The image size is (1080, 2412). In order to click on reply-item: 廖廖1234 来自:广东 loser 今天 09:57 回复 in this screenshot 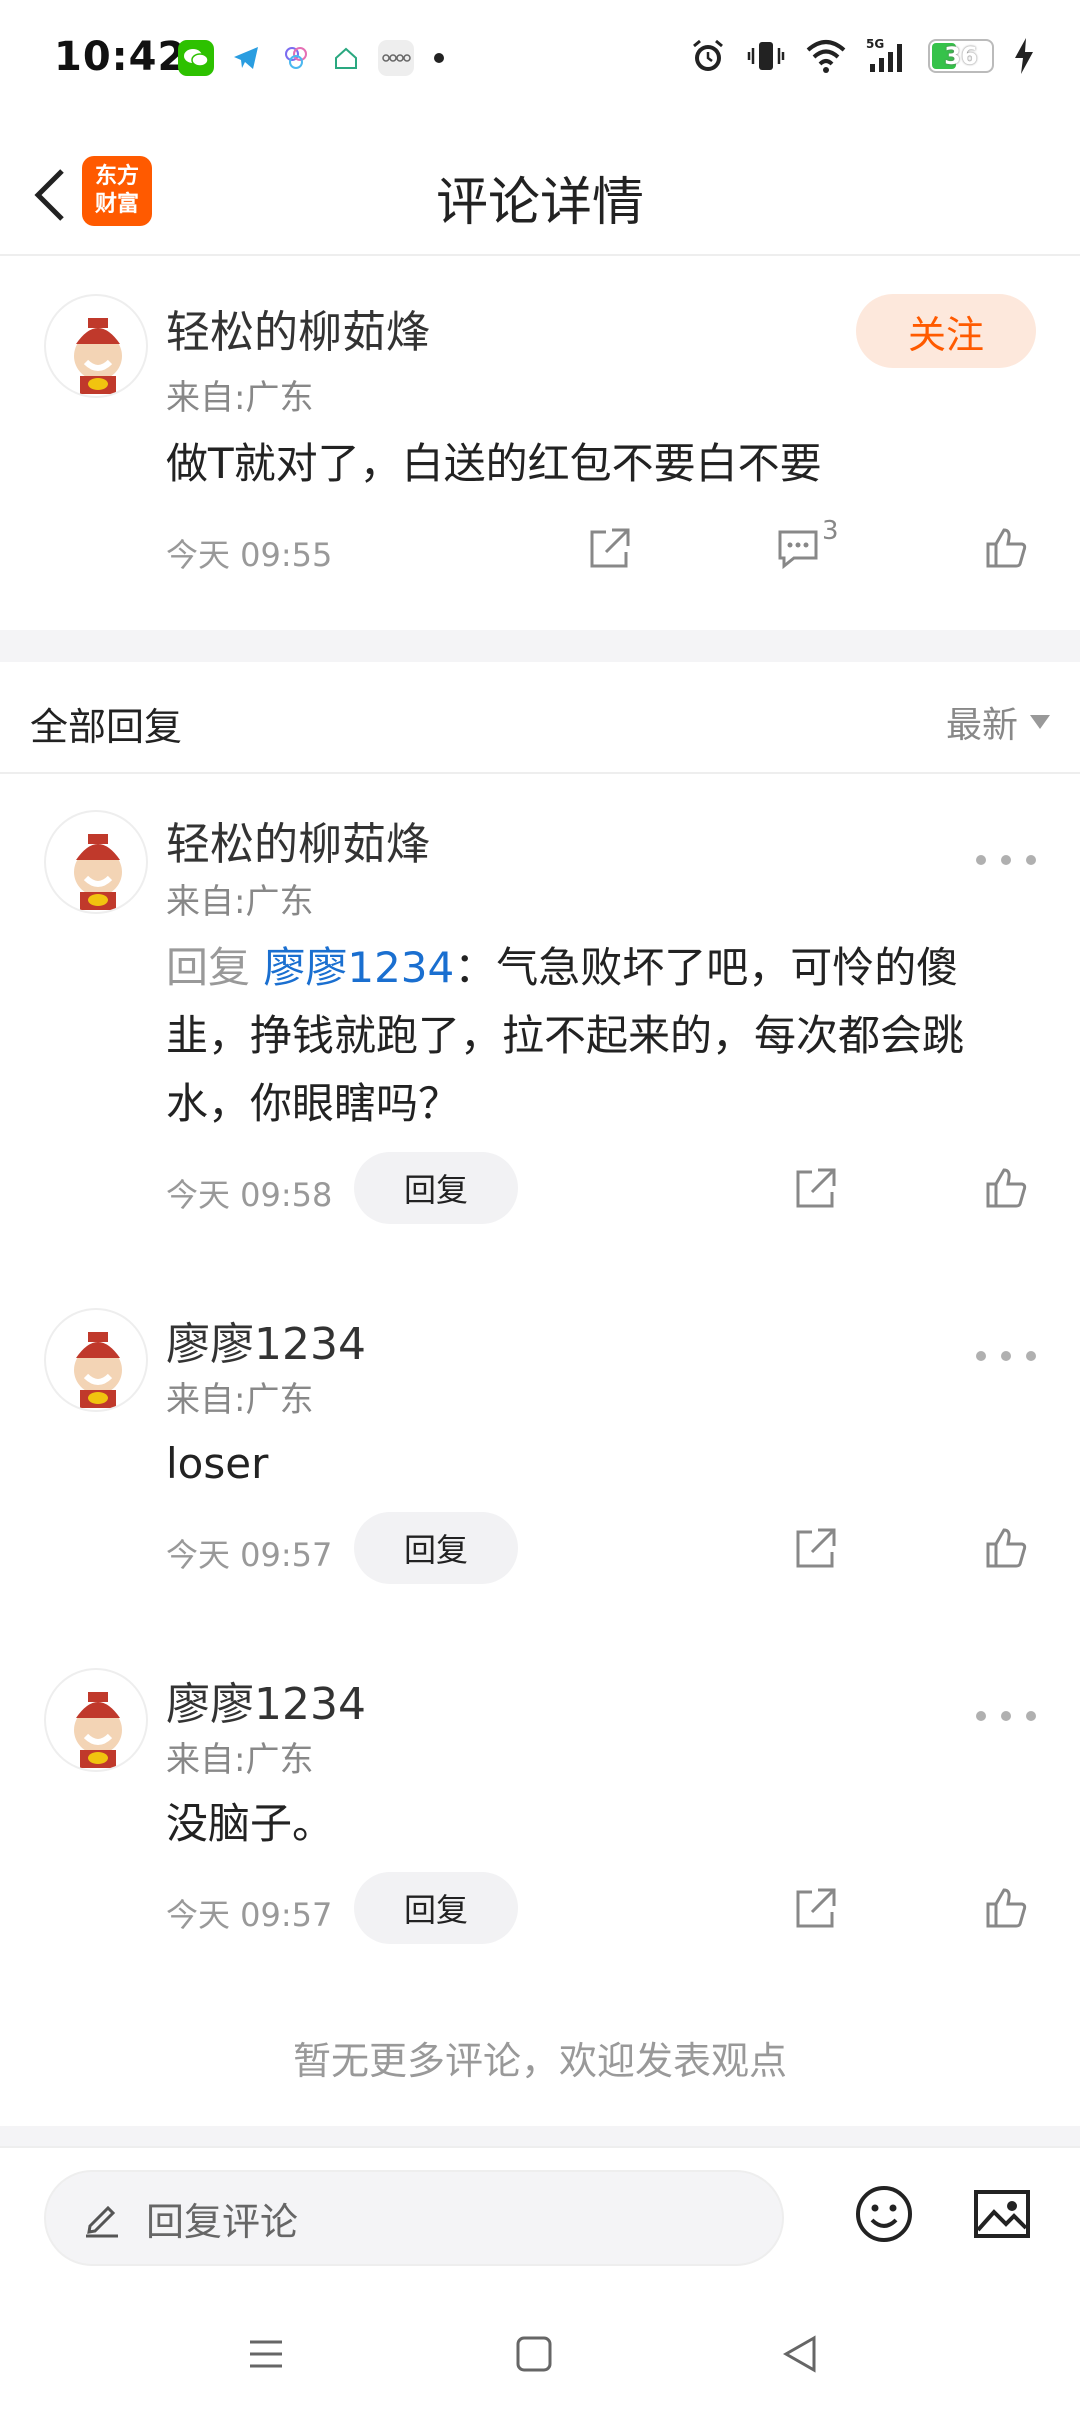, I will do `click(540, 1452)`.